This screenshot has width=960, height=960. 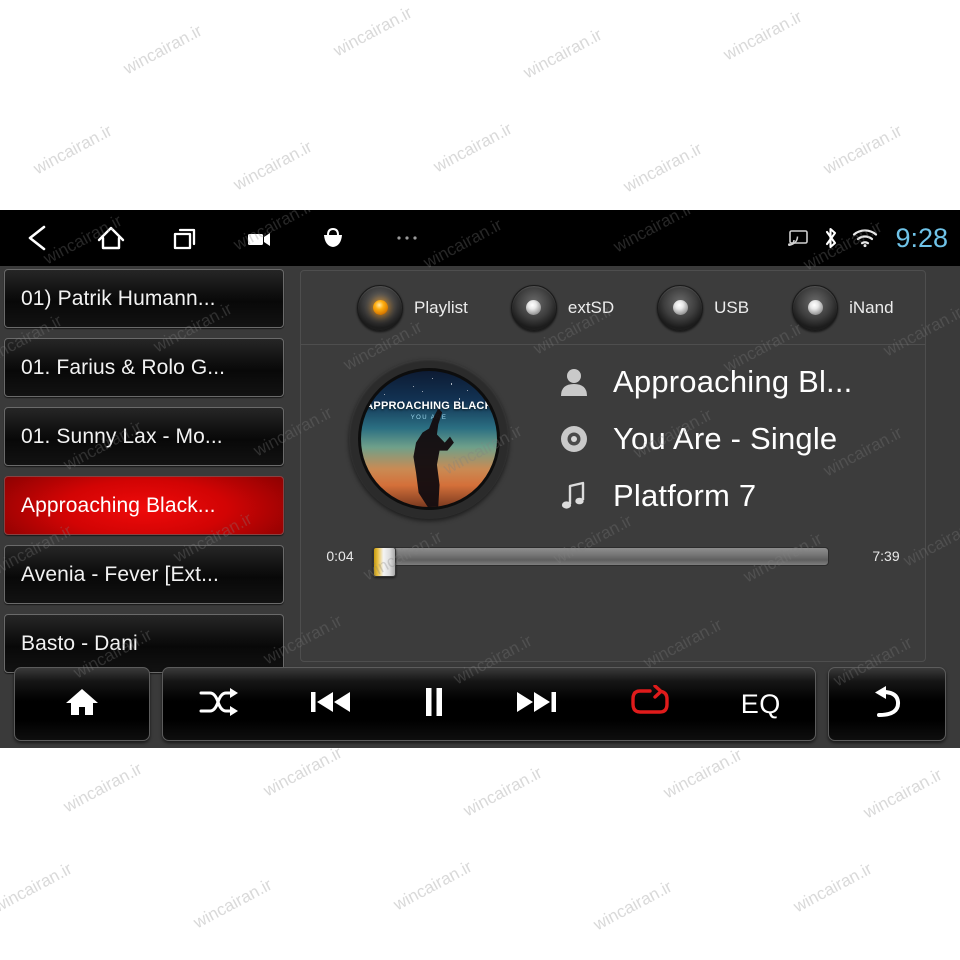 I want to click on source-option-extsd: extSD, so click(x=562, y=307).